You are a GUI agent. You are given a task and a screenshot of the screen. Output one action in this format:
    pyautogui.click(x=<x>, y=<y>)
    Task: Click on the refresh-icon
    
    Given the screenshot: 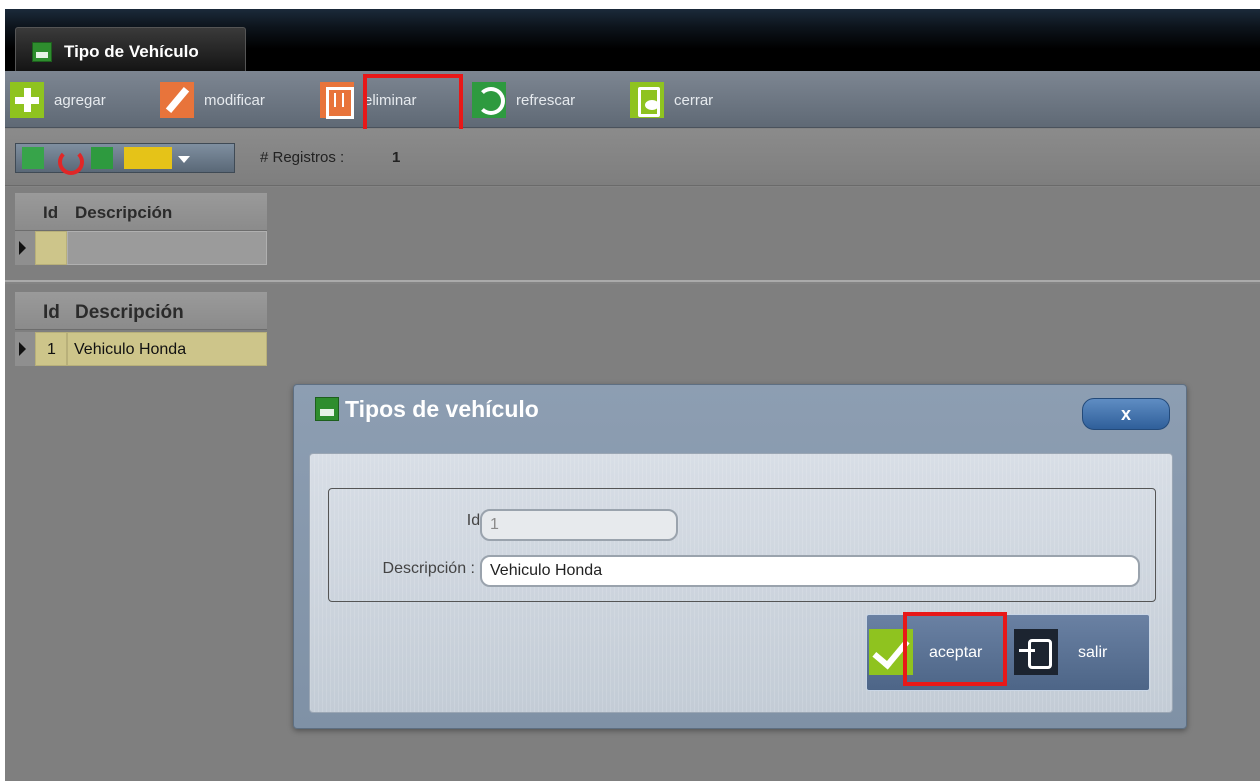 What is the action you would take?
    pyautogui.click(x=489, y=100)
    